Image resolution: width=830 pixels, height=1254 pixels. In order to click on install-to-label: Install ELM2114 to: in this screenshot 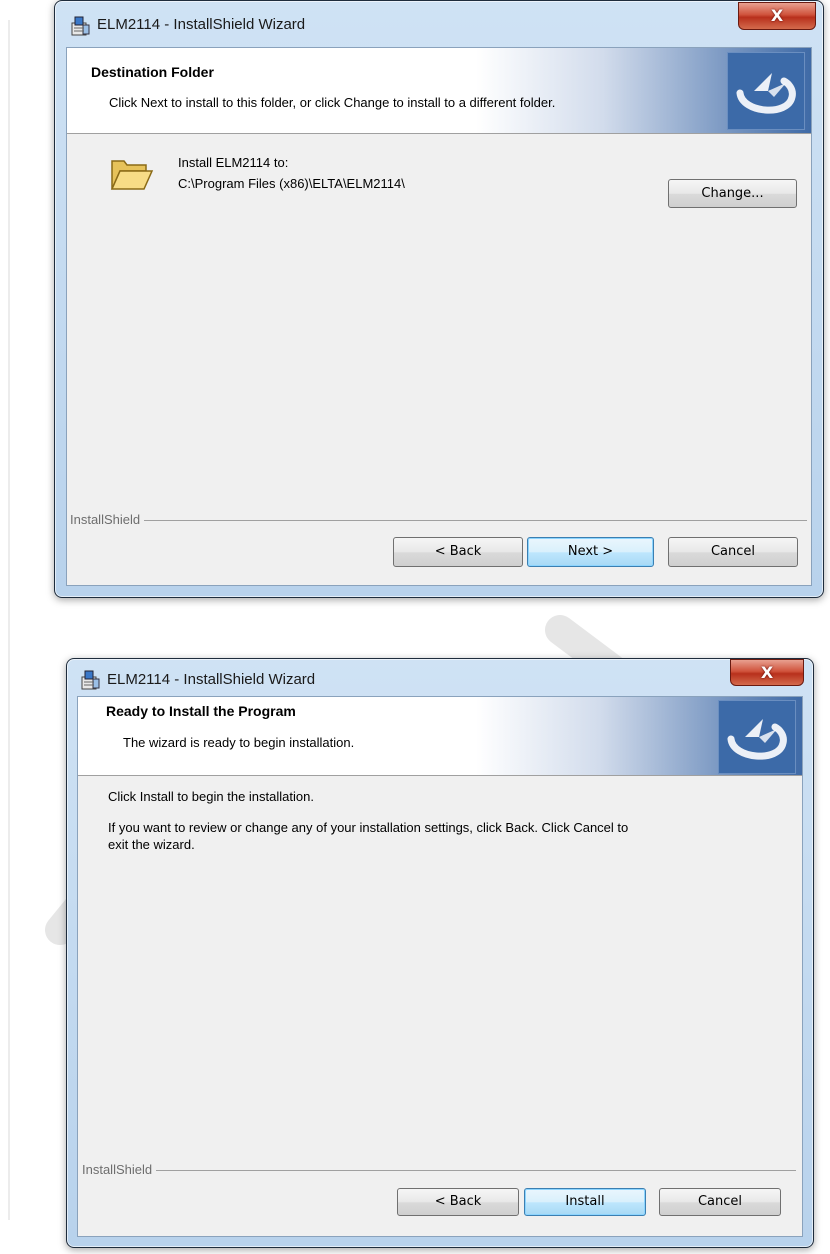, I will do `click(233, 162)`.